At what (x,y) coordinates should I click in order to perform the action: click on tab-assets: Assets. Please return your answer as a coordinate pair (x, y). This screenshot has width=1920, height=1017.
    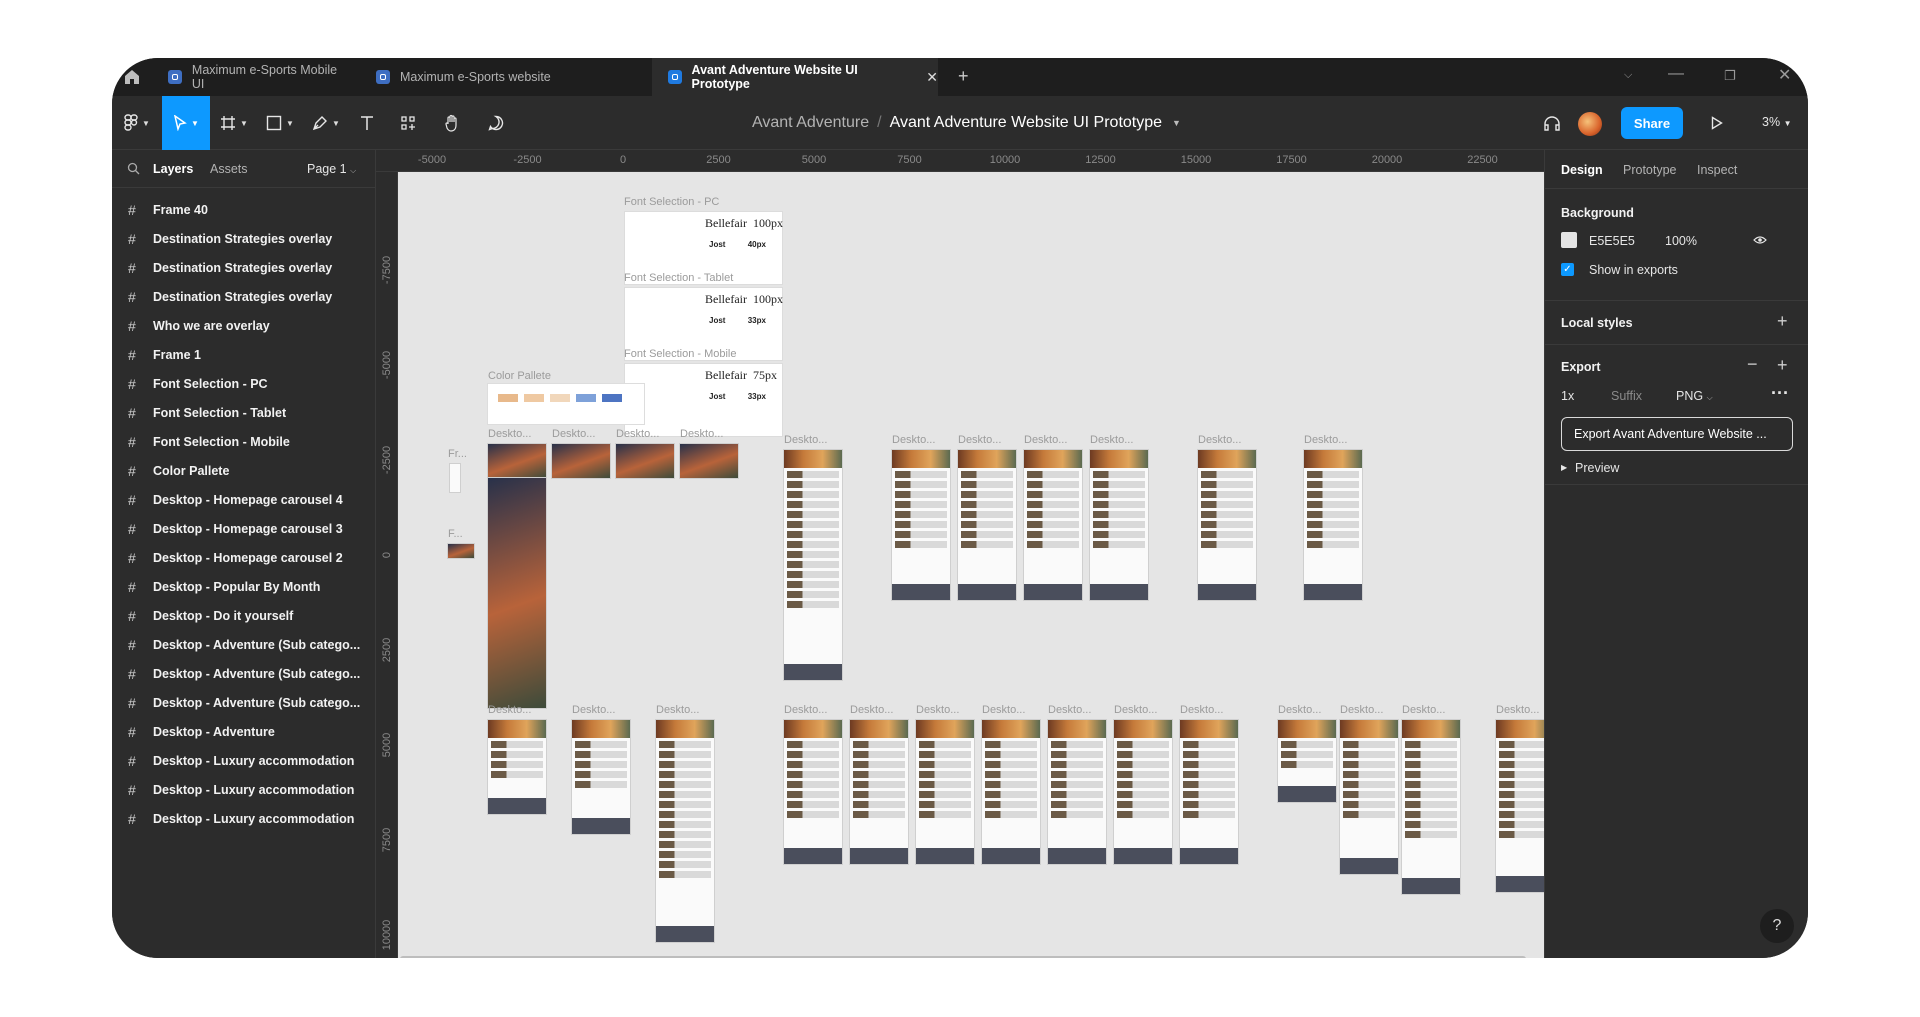
    Looking at the image, I should click on (229, 169).